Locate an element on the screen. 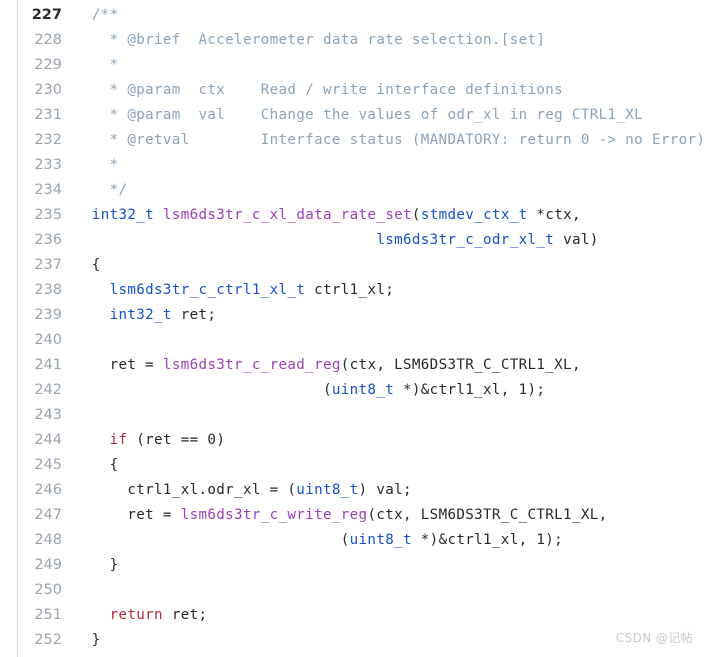 The width and height of the screenshot is (704, 657). line-number: 250 is located at coordinates (48, 590).